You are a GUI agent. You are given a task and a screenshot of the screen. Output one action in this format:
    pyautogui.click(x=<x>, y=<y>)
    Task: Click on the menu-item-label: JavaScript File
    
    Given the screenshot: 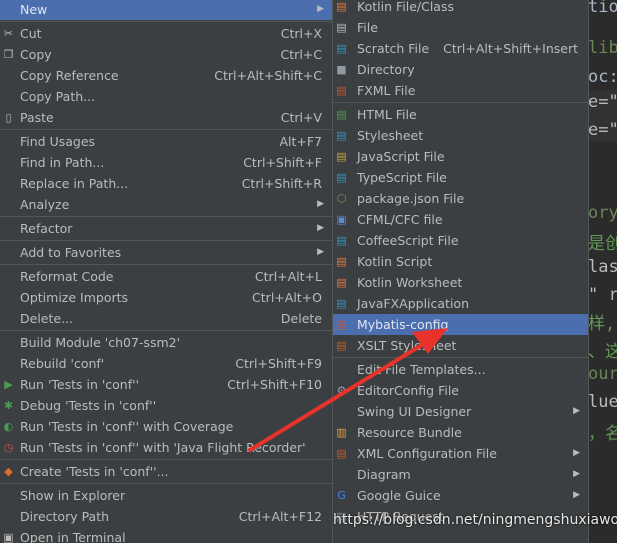 What is the action you would take?
    pyautogui.click(x=401, y=156)
    